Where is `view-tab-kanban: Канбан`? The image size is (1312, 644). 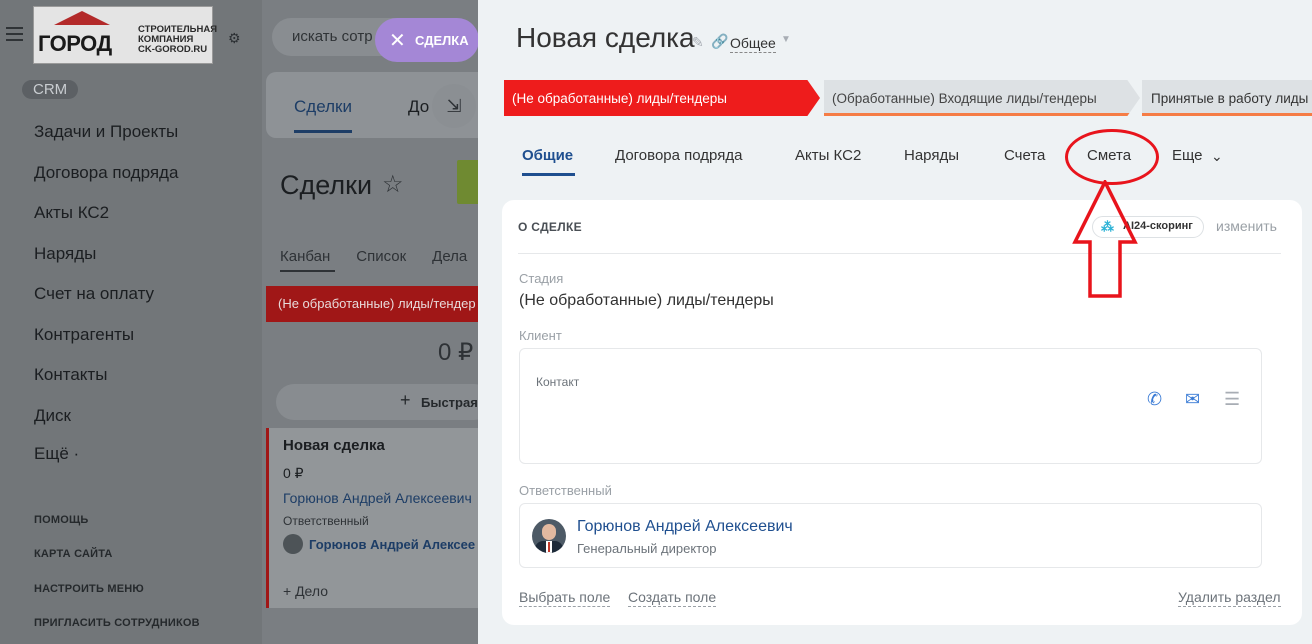 view-tab-kanban: Канбан is located at coordinates (305, 256).